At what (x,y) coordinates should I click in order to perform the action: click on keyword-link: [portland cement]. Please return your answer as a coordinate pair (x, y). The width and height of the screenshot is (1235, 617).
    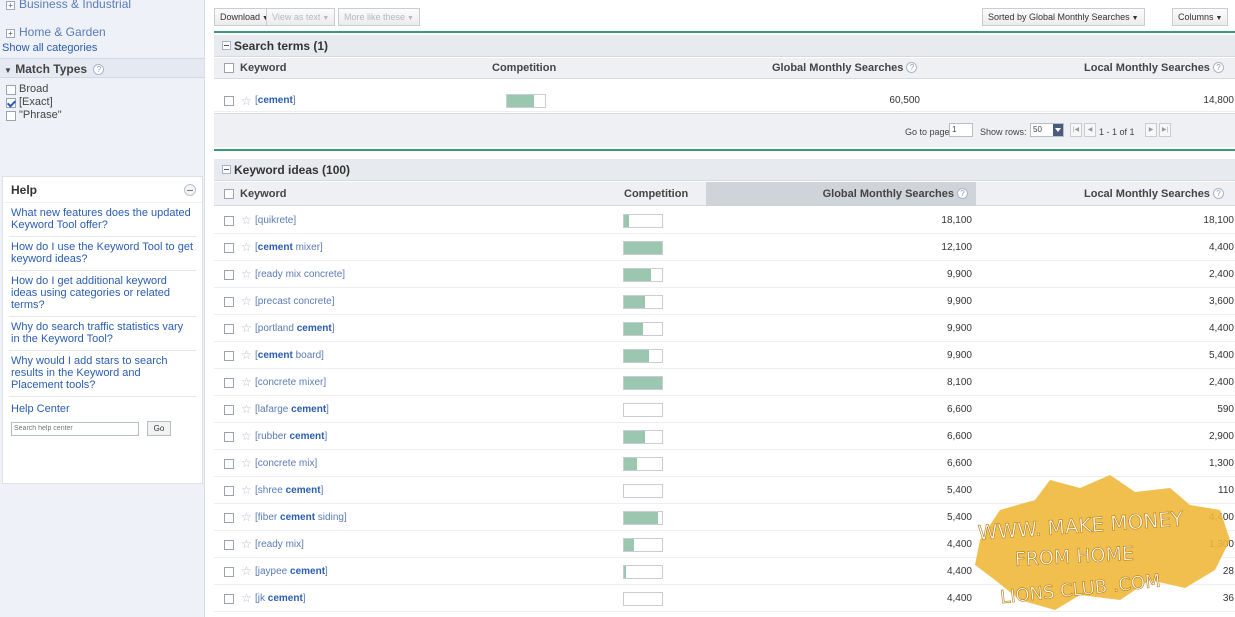
    Looking at the image, I should click on (295, 328).